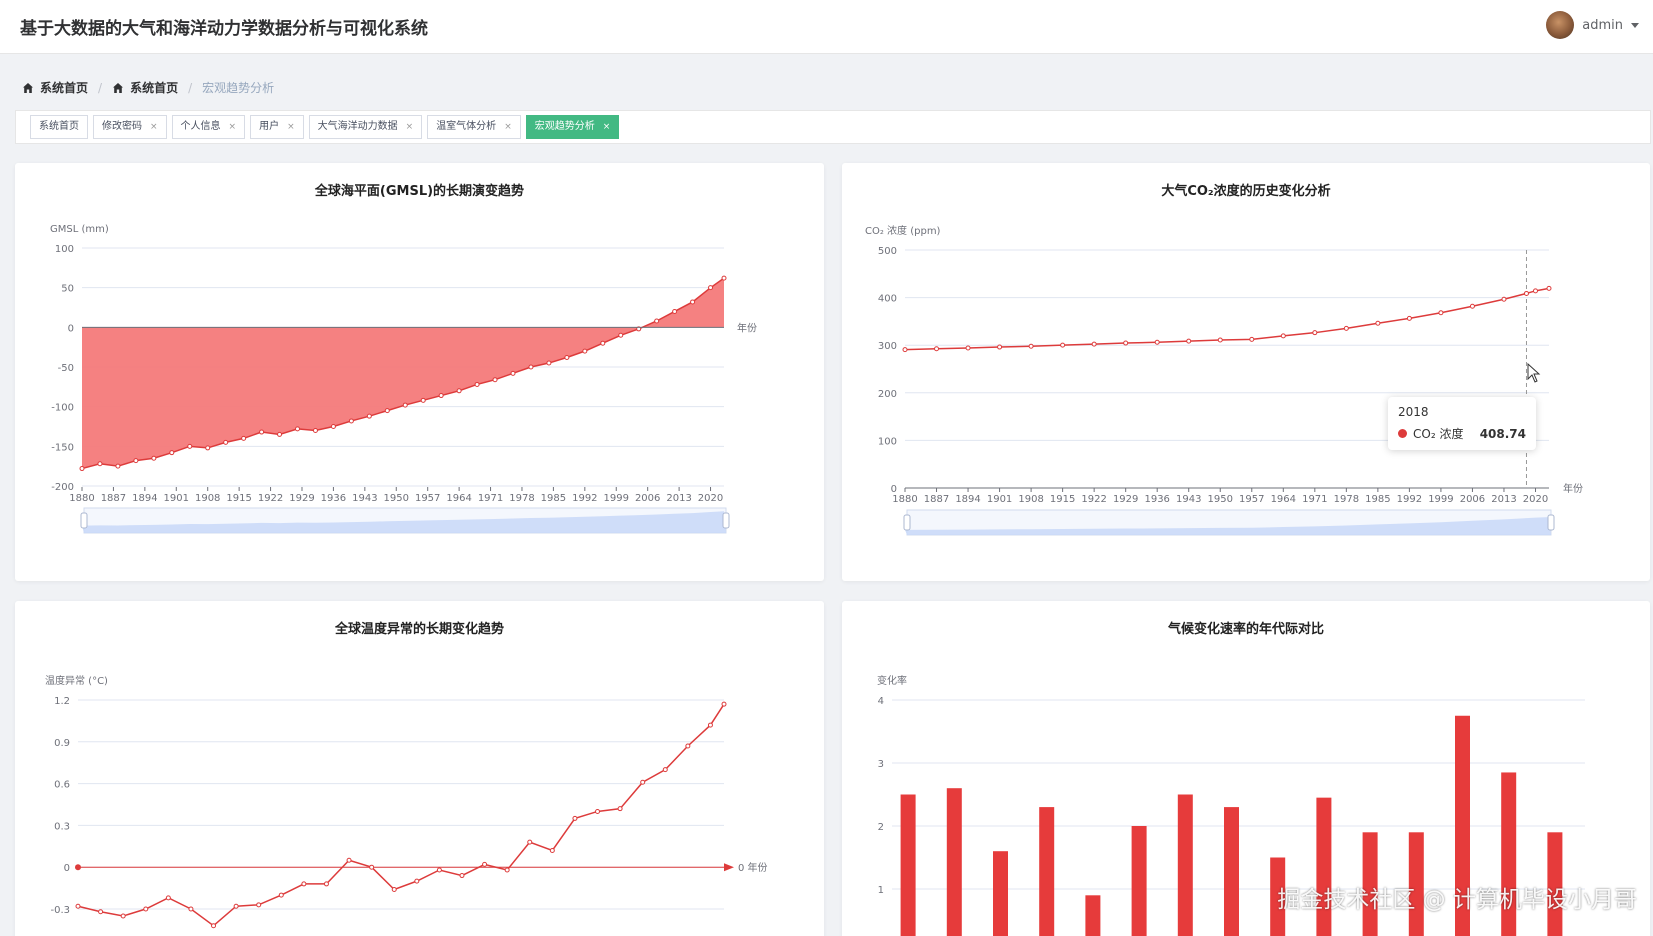 The height and width of the screenshot is (936, 1653). I want to click on tag-3: 用户 ×, so click(277, 127).